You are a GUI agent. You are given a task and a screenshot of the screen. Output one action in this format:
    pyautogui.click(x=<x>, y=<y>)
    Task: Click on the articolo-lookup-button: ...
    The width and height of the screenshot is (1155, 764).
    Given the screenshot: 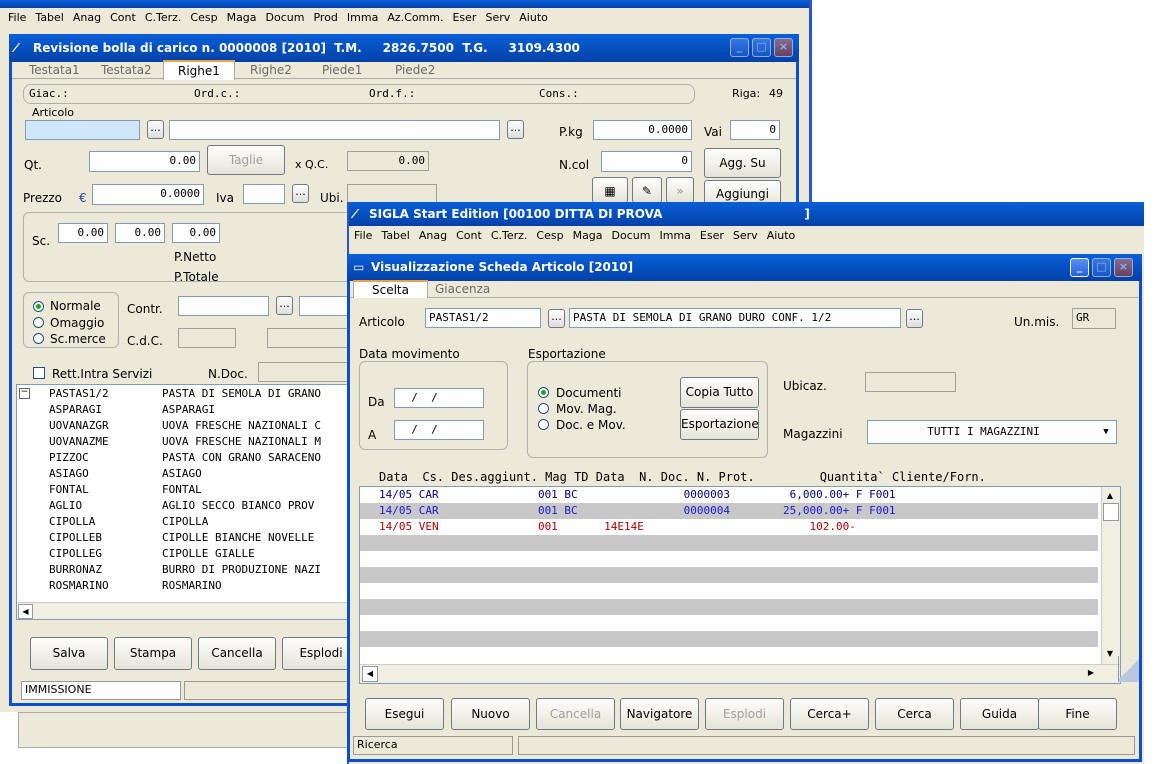 What is the action you would take?
    pyautogui.click(x=155, y=129)
    